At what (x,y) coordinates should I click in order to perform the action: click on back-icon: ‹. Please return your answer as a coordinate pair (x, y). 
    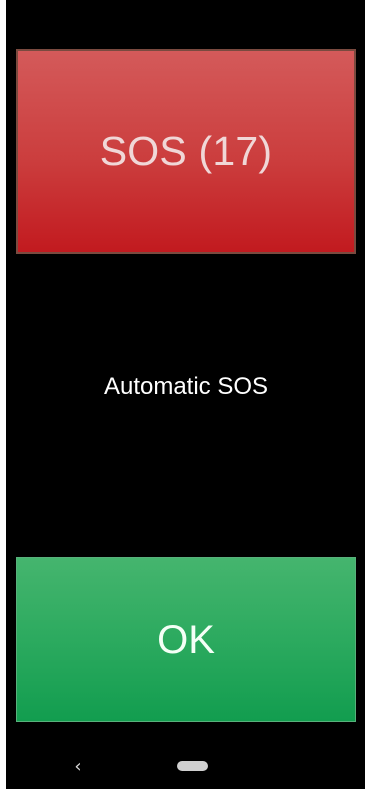
    Looking at the image, I should click on (78, 767).